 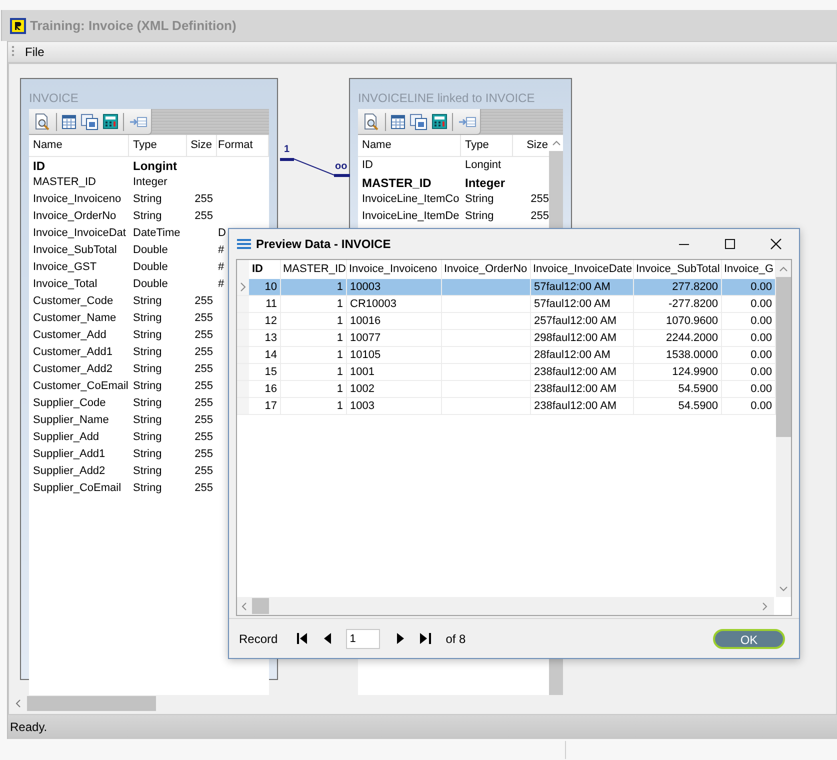 I want to click on table-row: 13 1 10077 298faul12:00 AM 2244.2000 0.00, so click(x=512, y=338).